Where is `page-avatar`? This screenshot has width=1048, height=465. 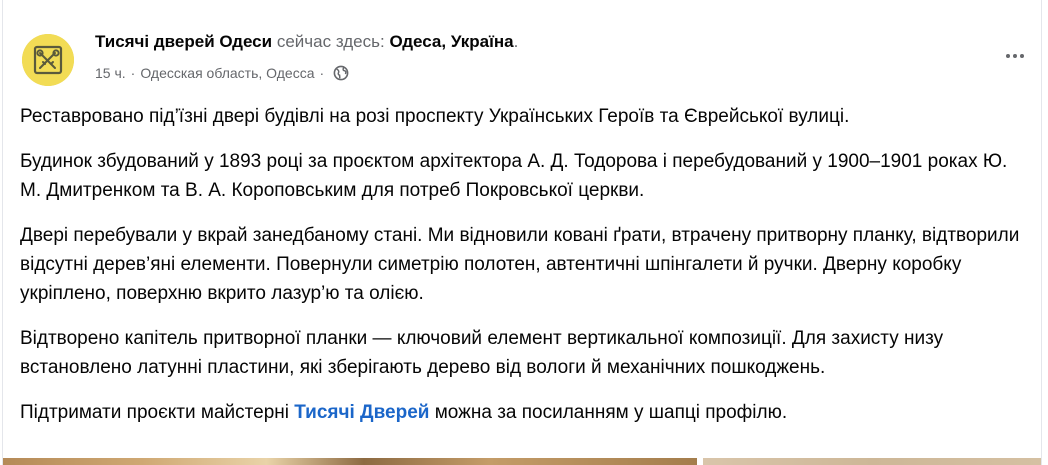 page-avatar is located at coordinates (48, 60).